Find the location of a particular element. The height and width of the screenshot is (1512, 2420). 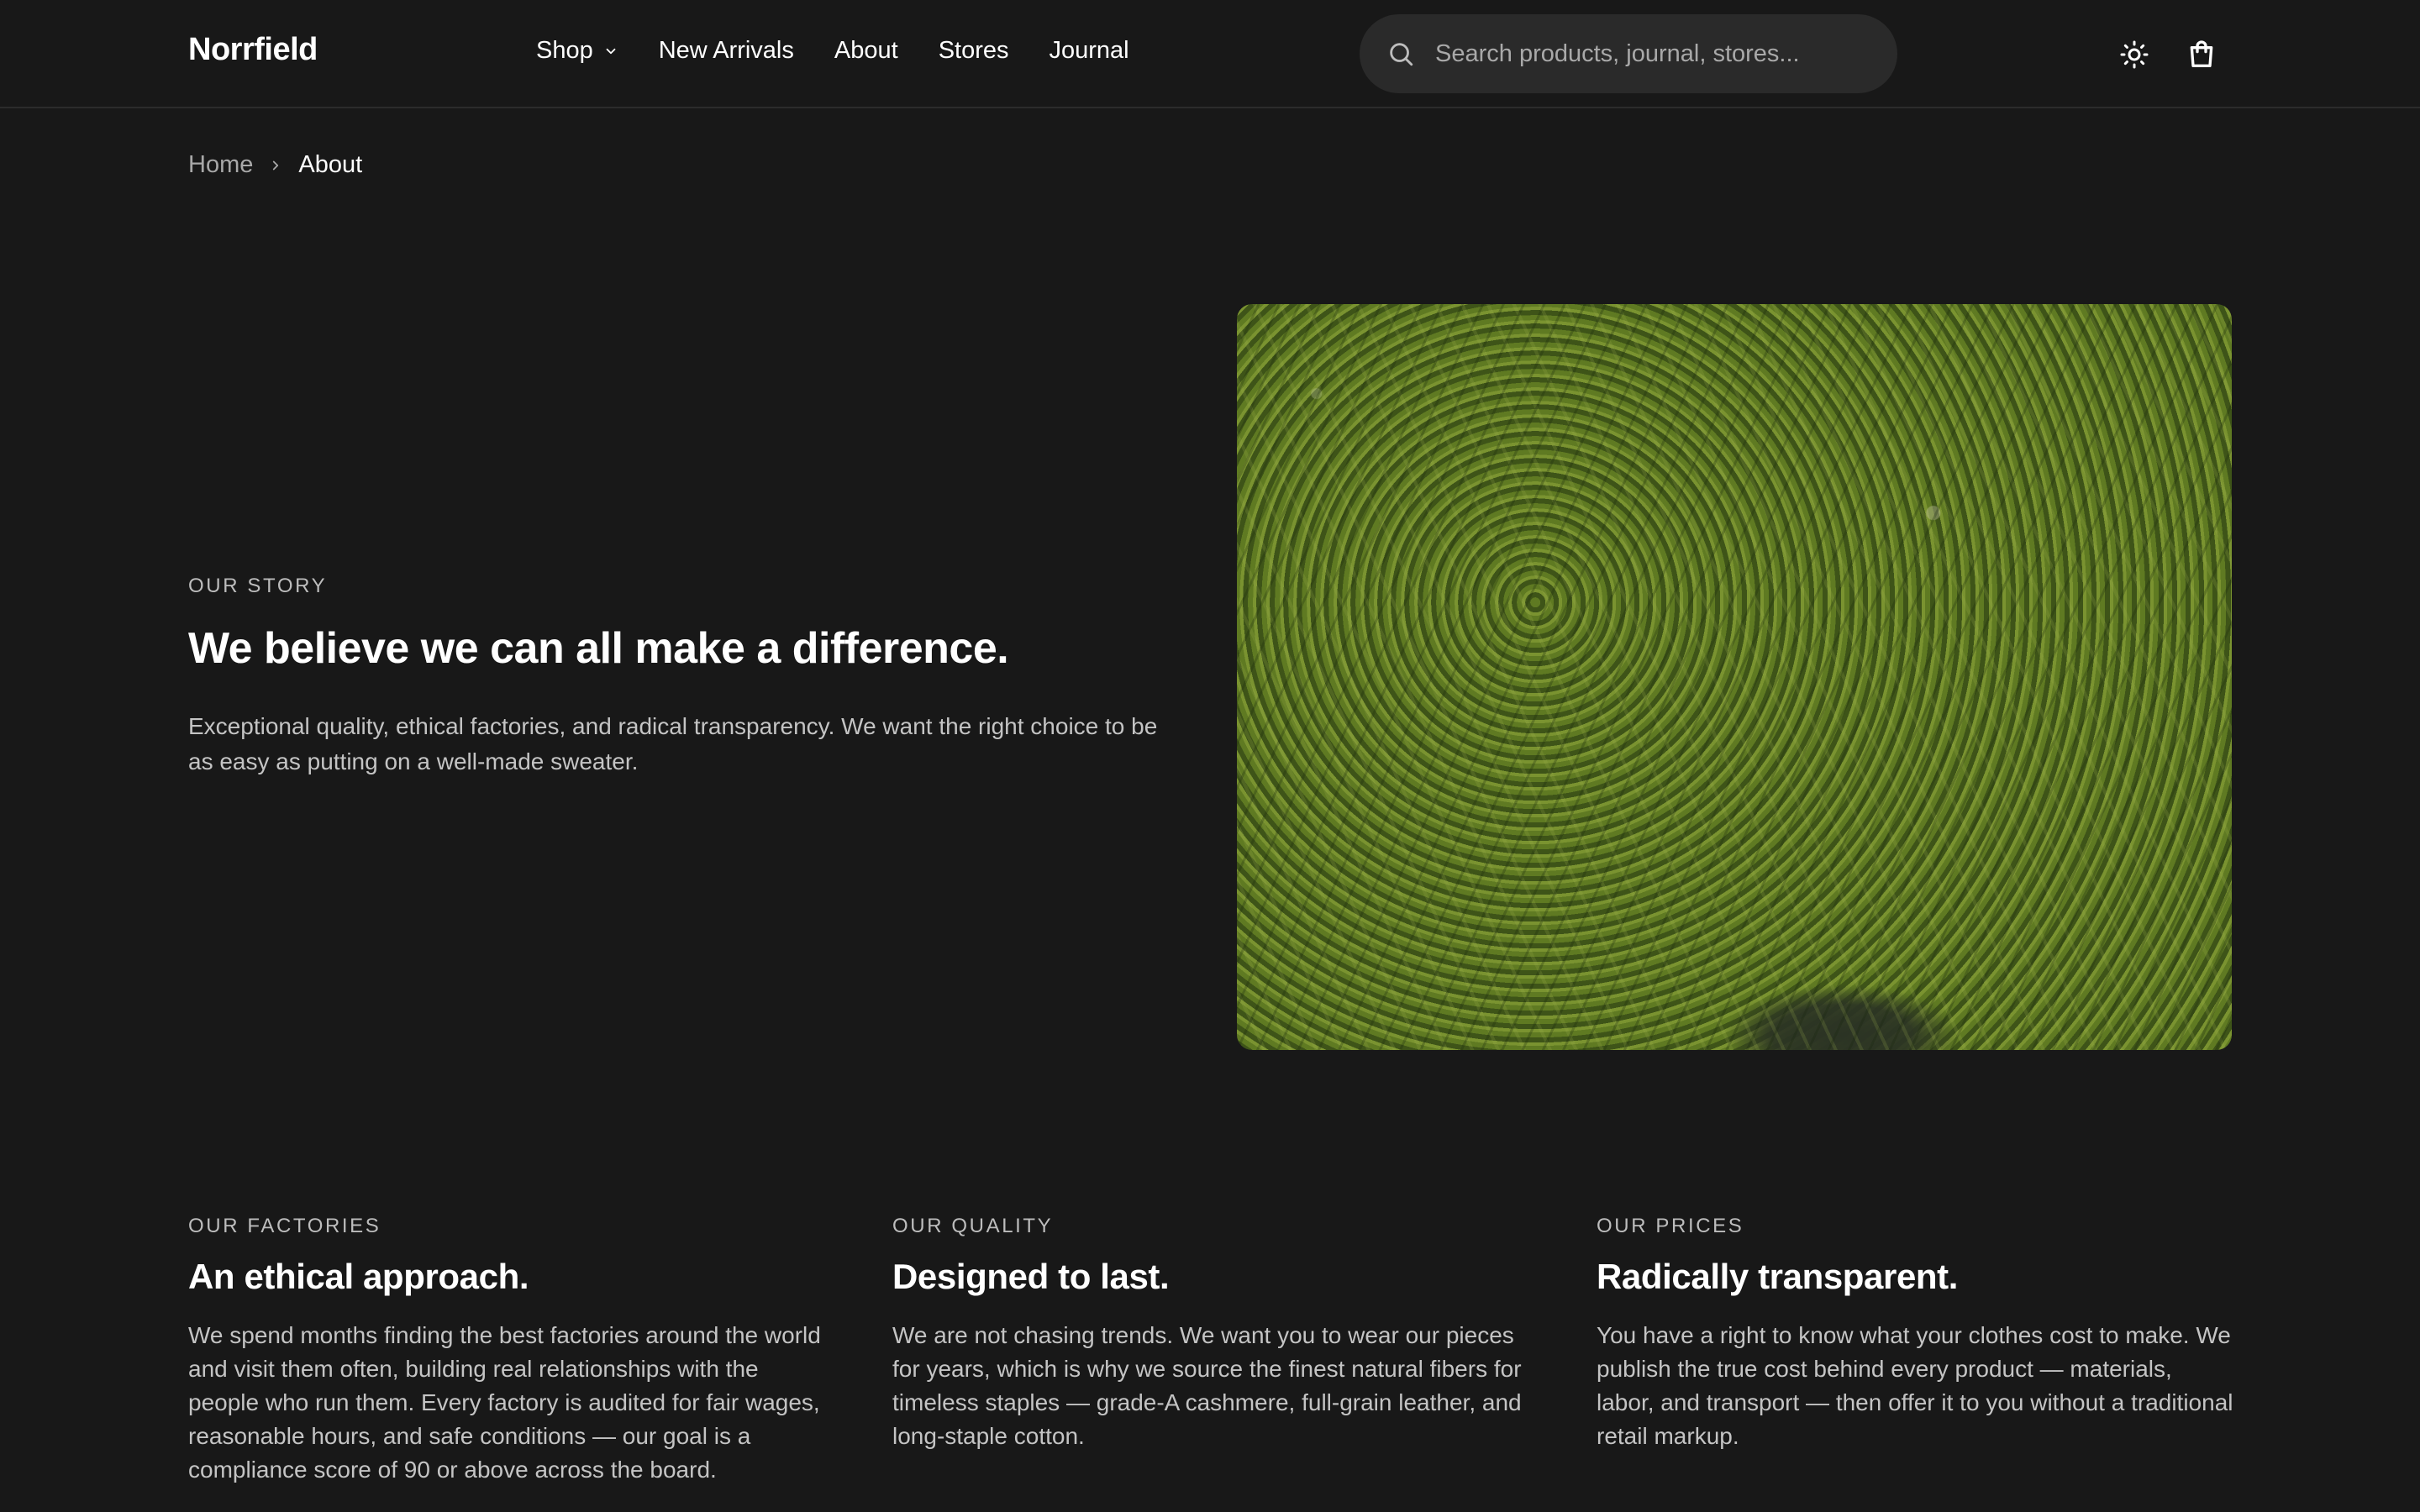

search-bar is located at coordinates (1628, 53).